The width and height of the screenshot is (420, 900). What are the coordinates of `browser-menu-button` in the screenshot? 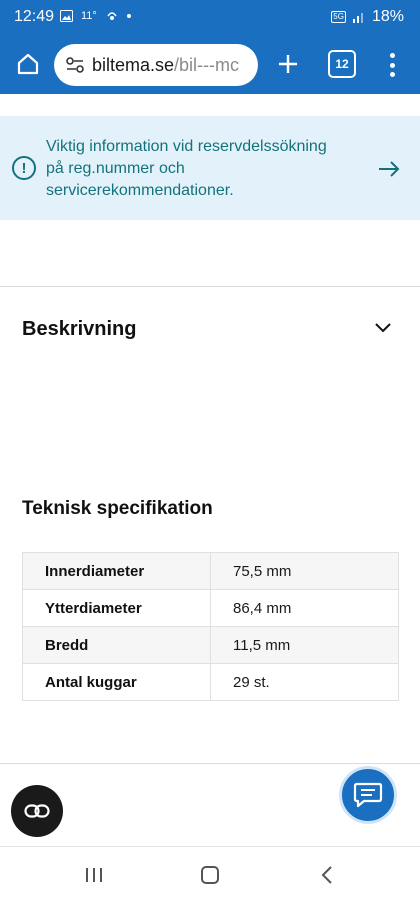 It's located at (392, 65).